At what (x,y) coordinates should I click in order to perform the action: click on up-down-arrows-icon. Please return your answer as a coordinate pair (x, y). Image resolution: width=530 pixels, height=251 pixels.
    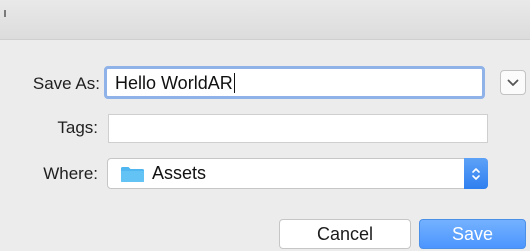
    Looking at the image, I should click on (476, 173).